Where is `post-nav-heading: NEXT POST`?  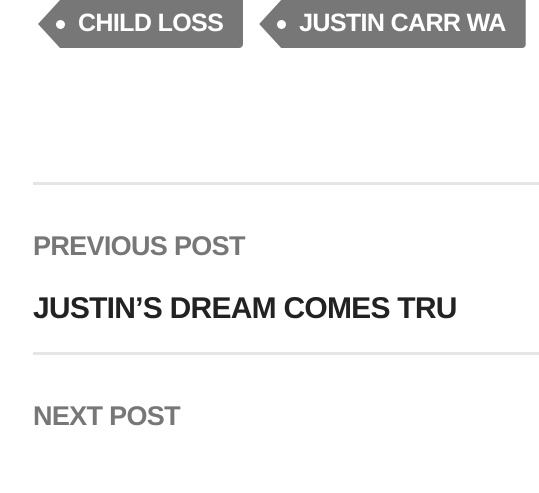 post-nav-heading: NEXT POST is located at coordinates (107, 416).